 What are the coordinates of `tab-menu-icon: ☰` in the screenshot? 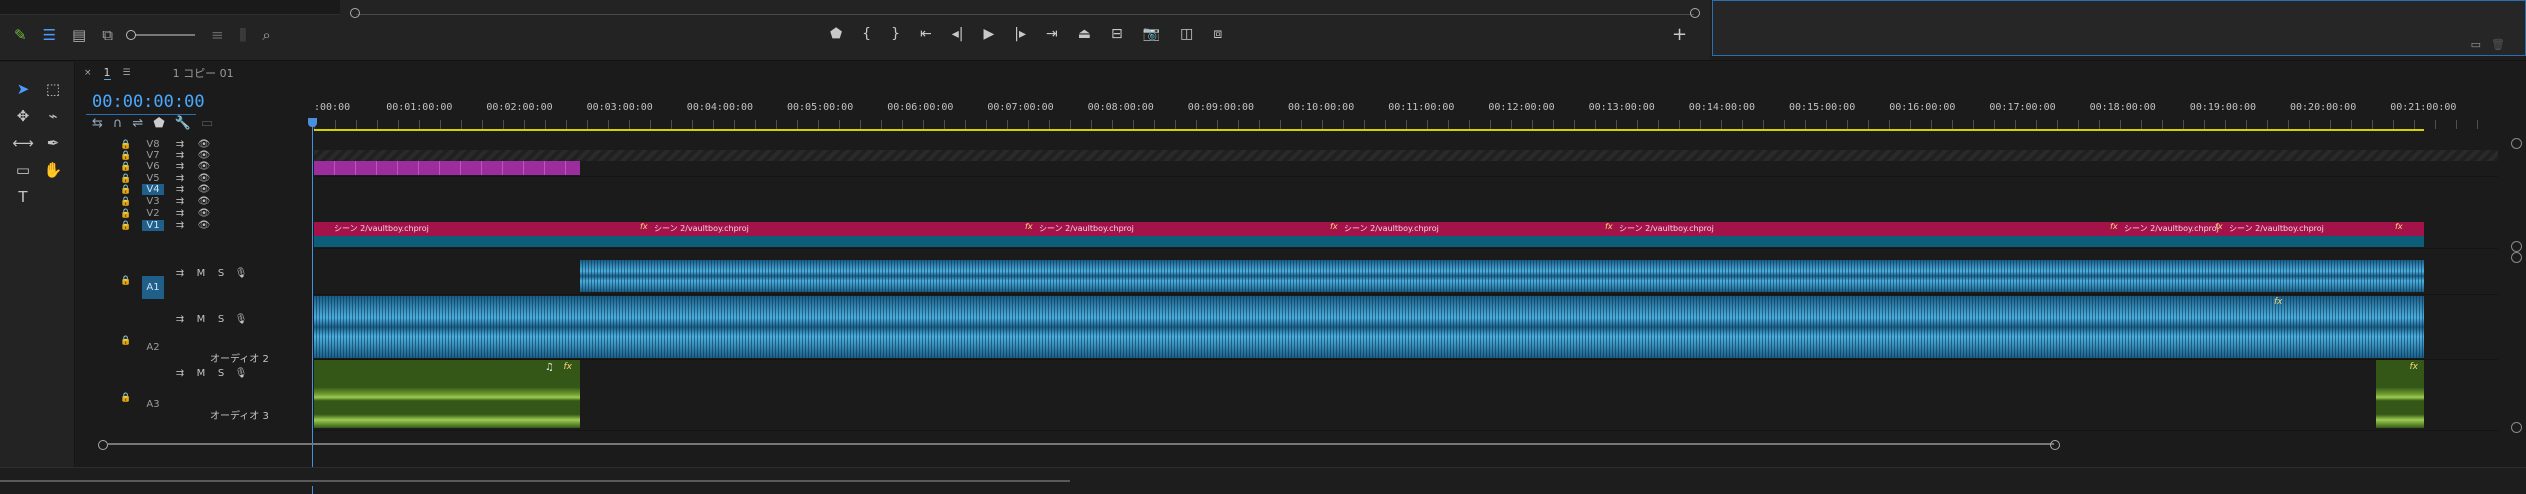 It's located at (127, 73).